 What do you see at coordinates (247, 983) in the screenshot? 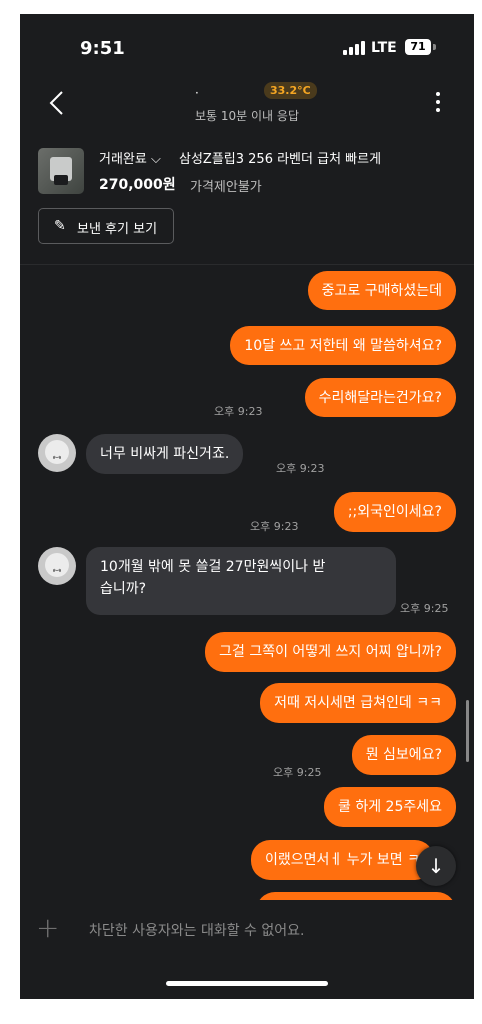
I see `home-indicator` at bounding box center [247, 983].